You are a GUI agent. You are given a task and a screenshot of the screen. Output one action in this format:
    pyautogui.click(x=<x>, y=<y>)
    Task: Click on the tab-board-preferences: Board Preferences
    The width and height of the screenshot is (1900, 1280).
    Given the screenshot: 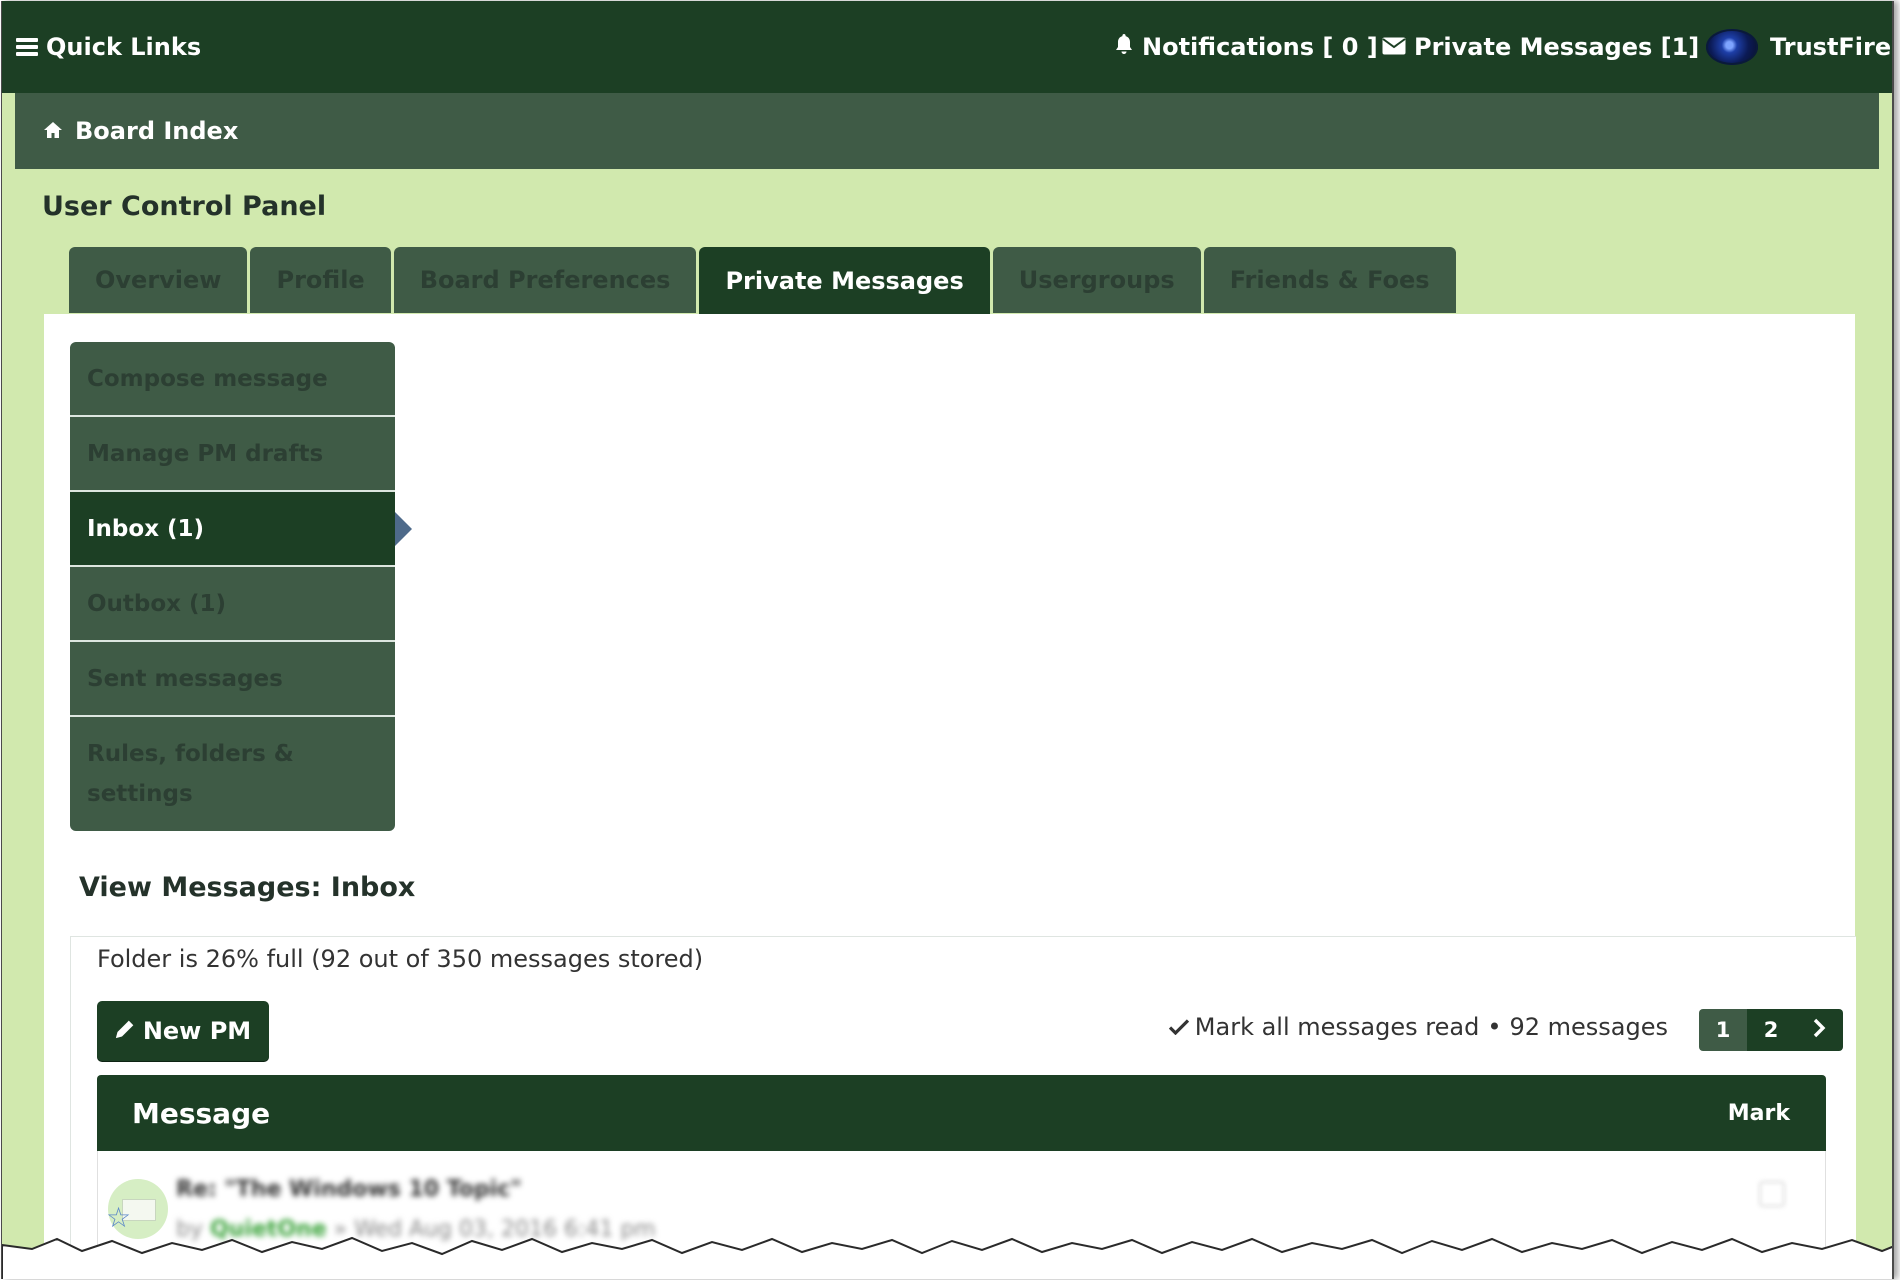 What is the action you would take?
    pyautogui.click(x=545, y=280)
    